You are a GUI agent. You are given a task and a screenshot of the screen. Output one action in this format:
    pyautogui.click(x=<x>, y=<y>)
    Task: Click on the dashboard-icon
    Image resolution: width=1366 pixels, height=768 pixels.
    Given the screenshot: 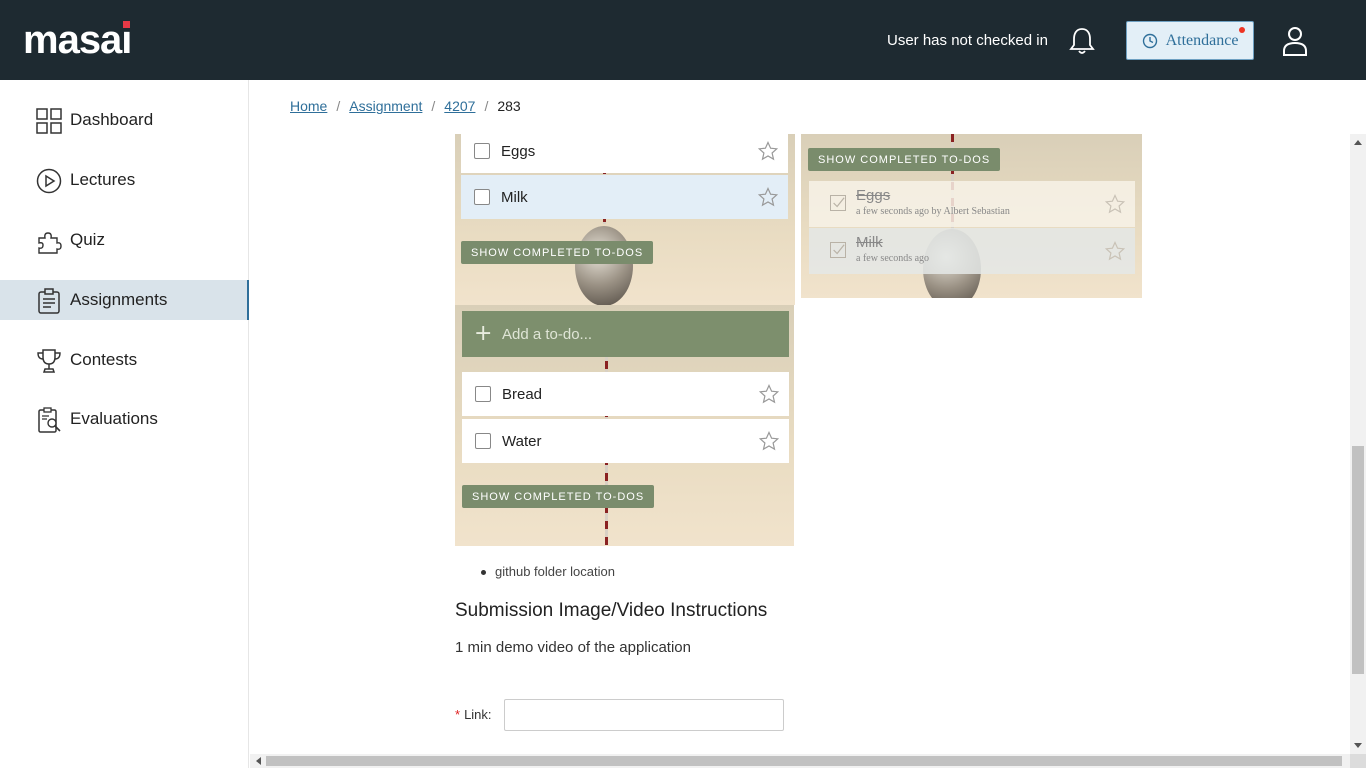 What is the action you would take?
    pyautogui.click(x=49, y=121)
    